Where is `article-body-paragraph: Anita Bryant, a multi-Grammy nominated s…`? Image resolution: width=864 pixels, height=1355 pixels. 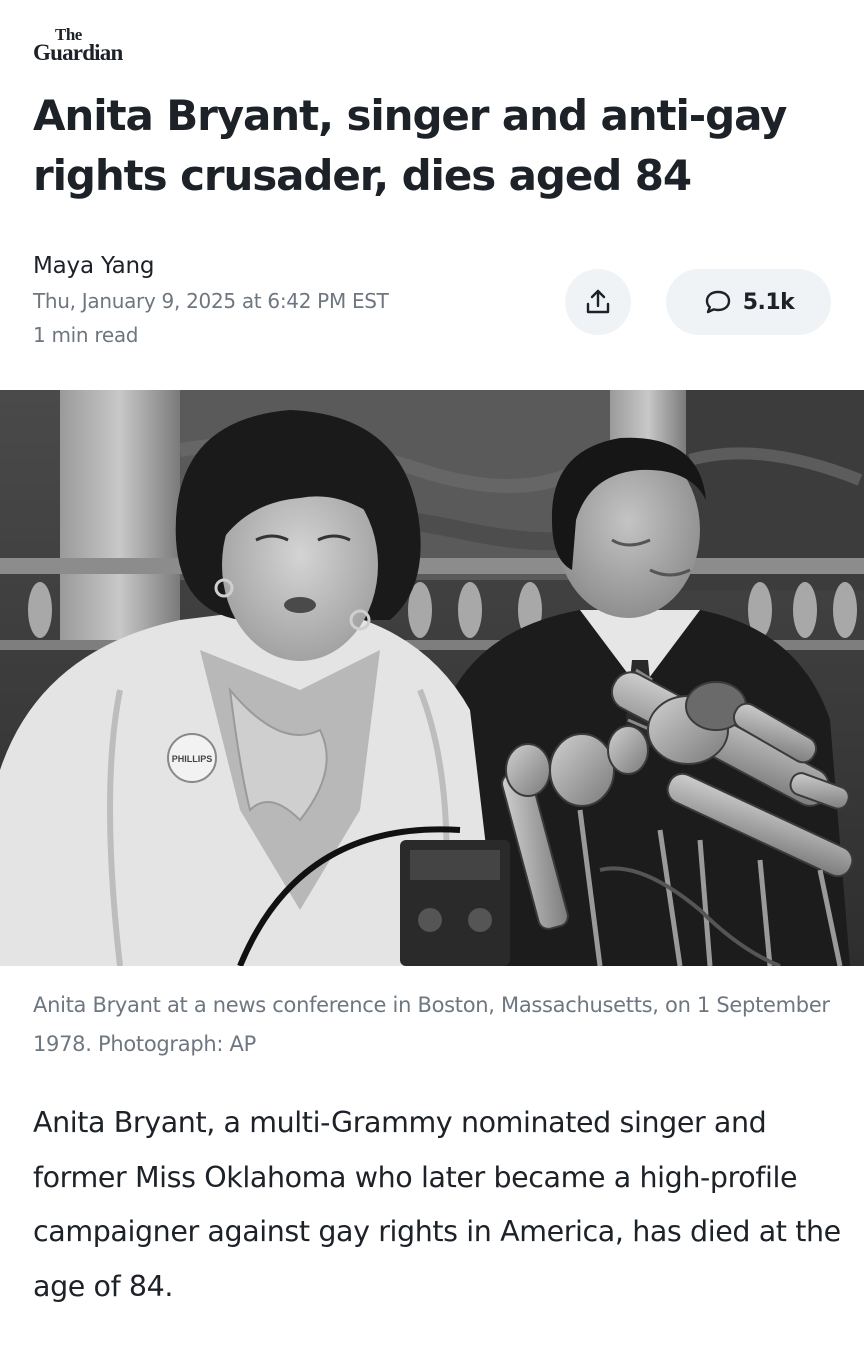
article-body-paragraph: Anita Bryant, a multi-Grammy nominated s… is located at coordinates (437, 1204).